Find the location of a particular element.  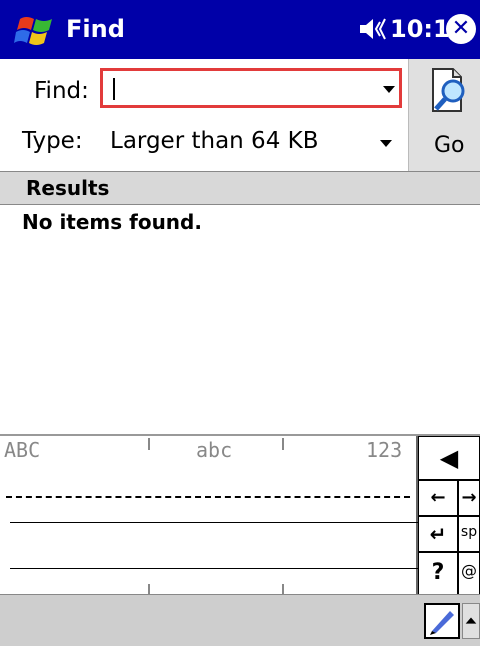

speaker-icon is located at coordinates (373, 29).